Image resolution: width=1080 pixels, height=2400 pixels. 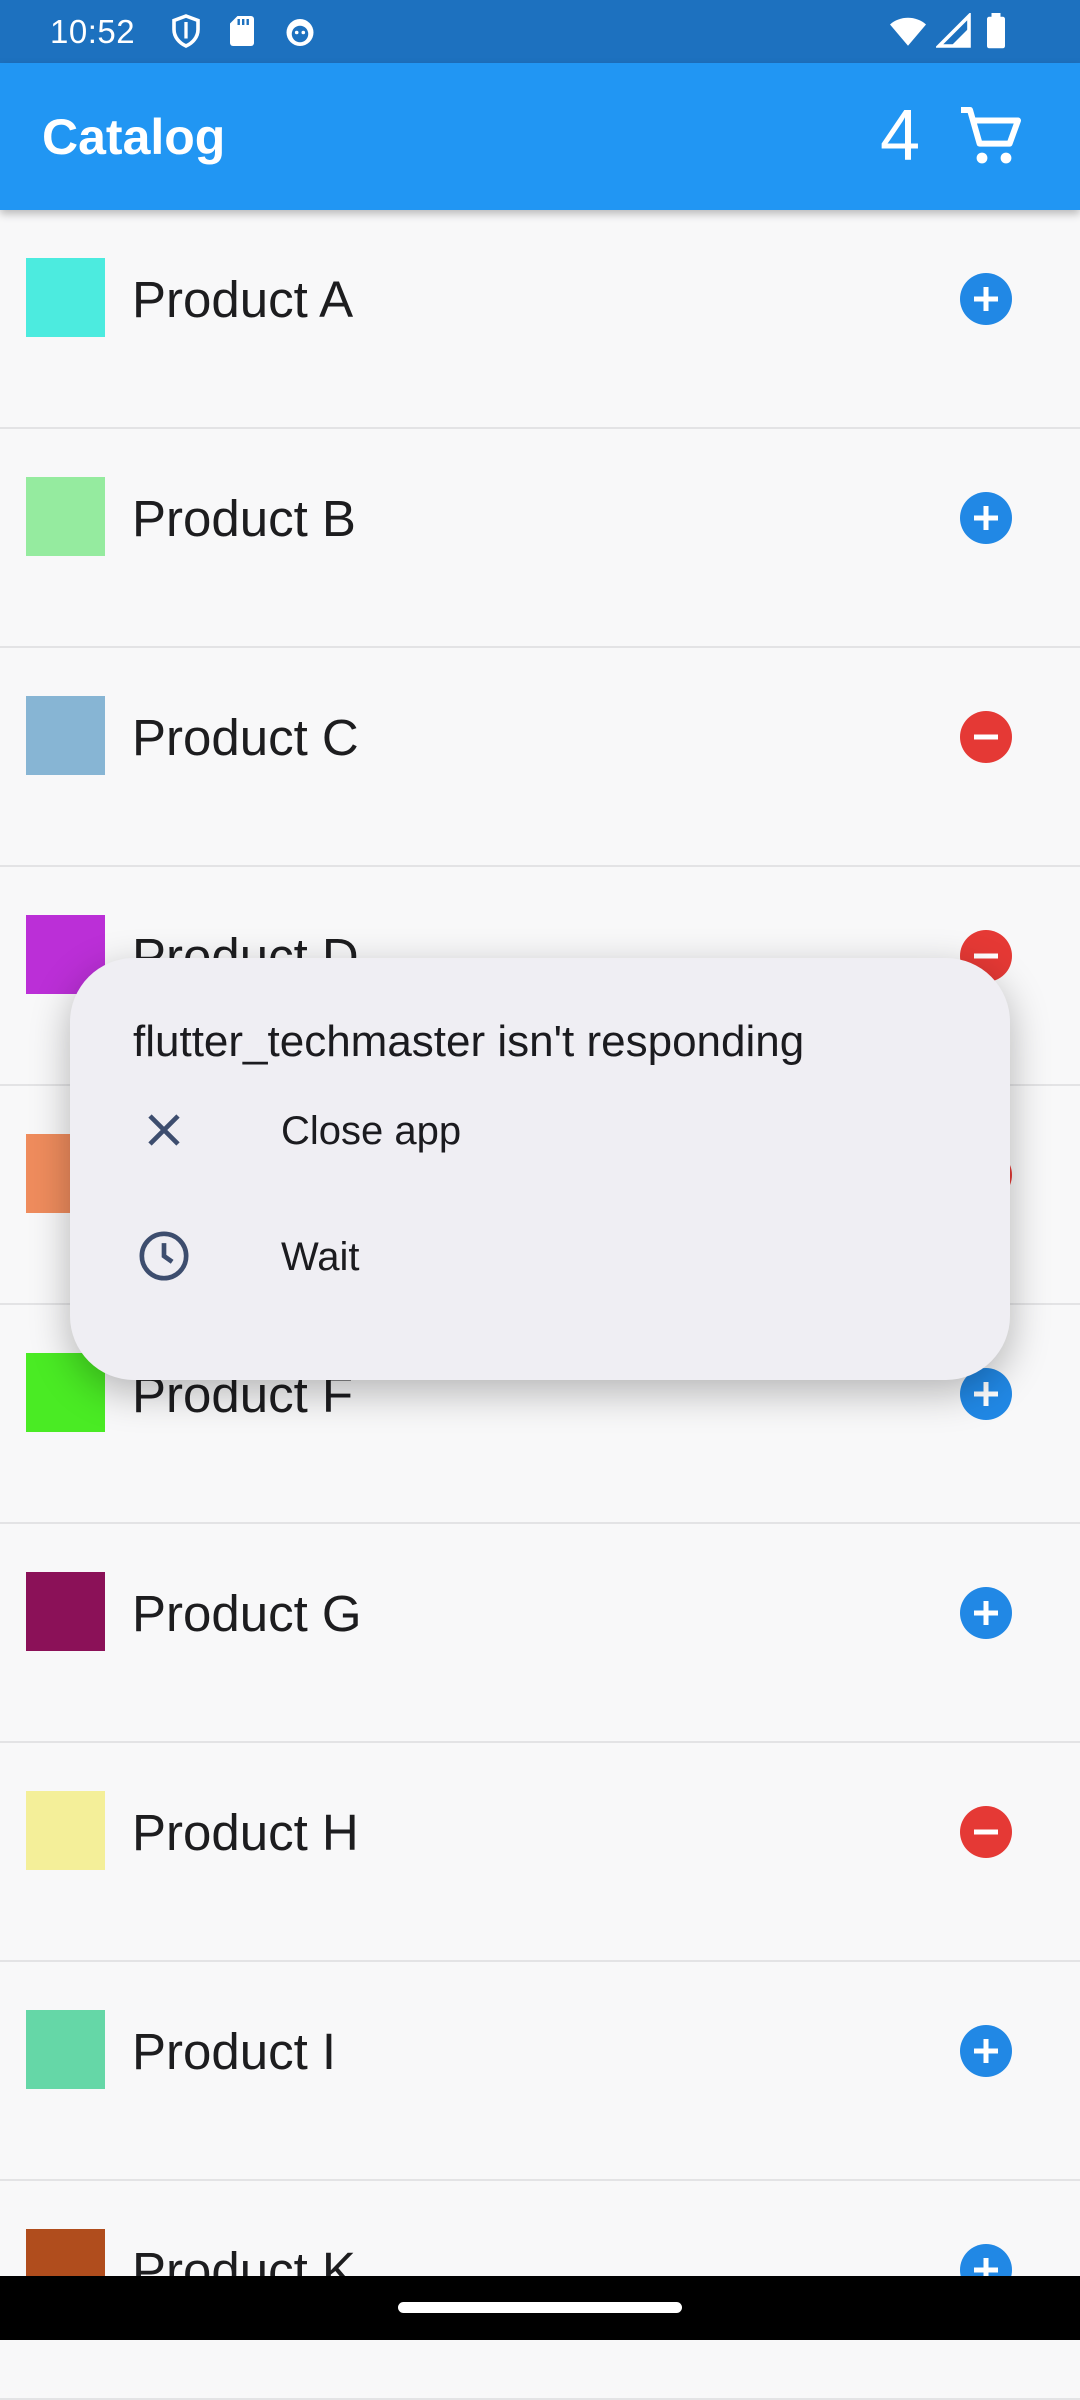 I want to click on close-icon, so click(x=164, y=1130).